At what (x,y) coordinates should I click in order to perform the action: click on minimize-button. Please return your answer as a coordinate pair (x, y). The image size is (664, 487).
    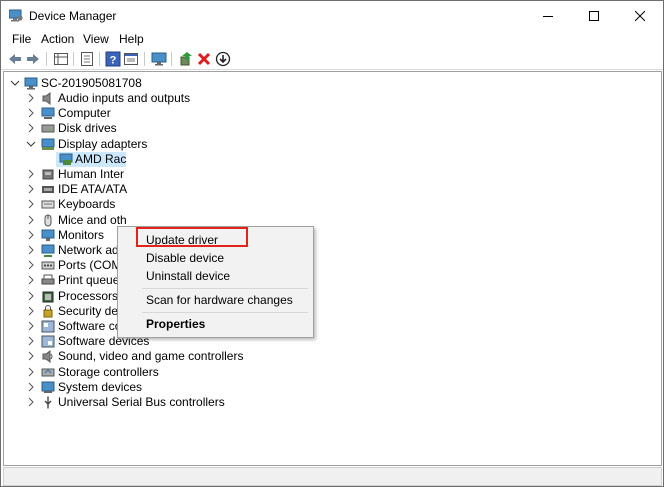
    Looking at the image, I should click on (548, 16).